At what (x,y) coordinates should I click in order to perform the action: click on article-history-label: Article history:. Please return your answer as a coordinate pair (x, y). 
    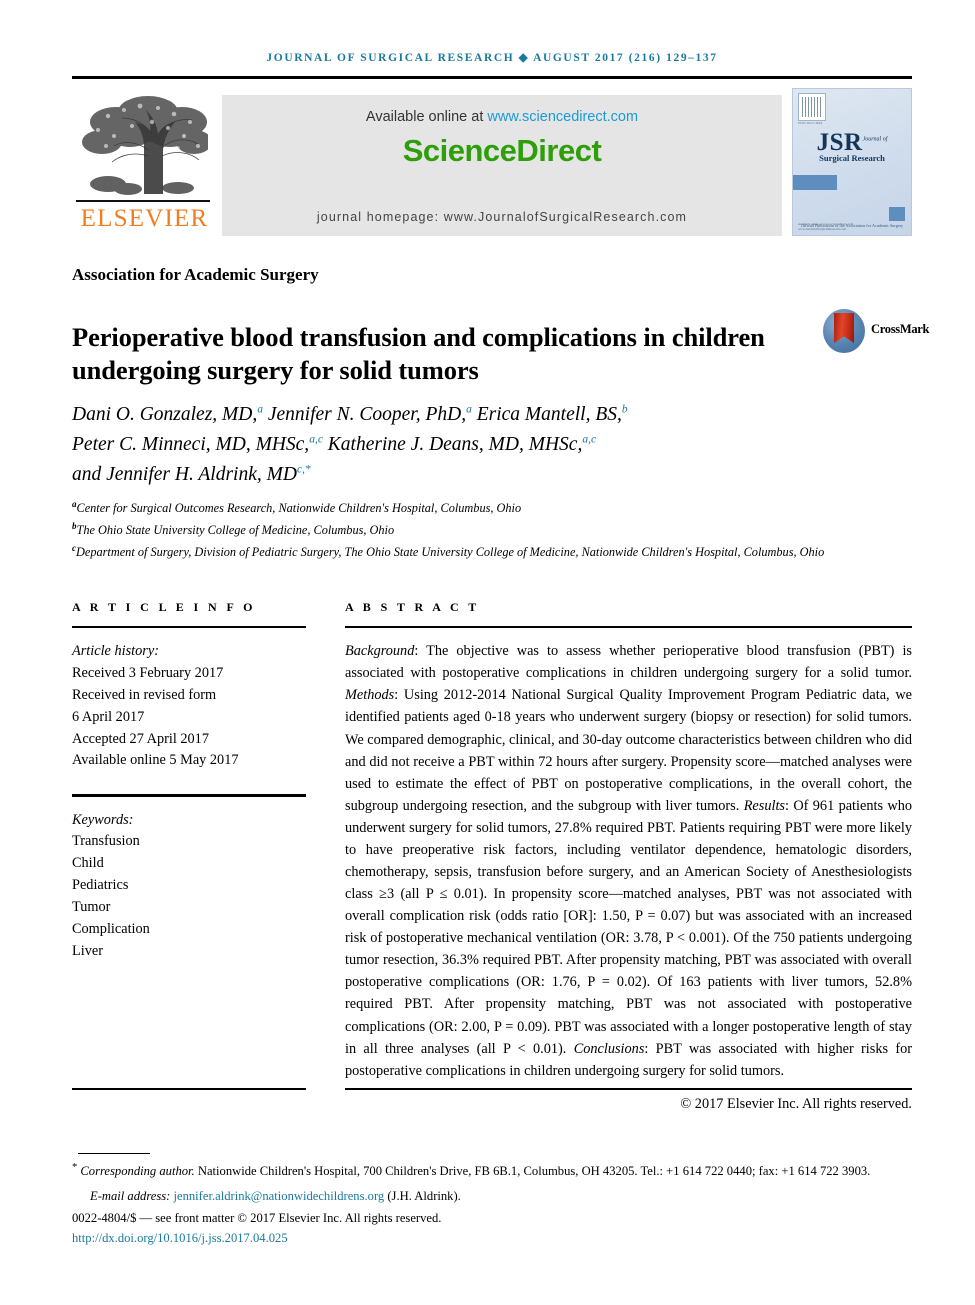
    Looking at the image, I should click on (115, 651).